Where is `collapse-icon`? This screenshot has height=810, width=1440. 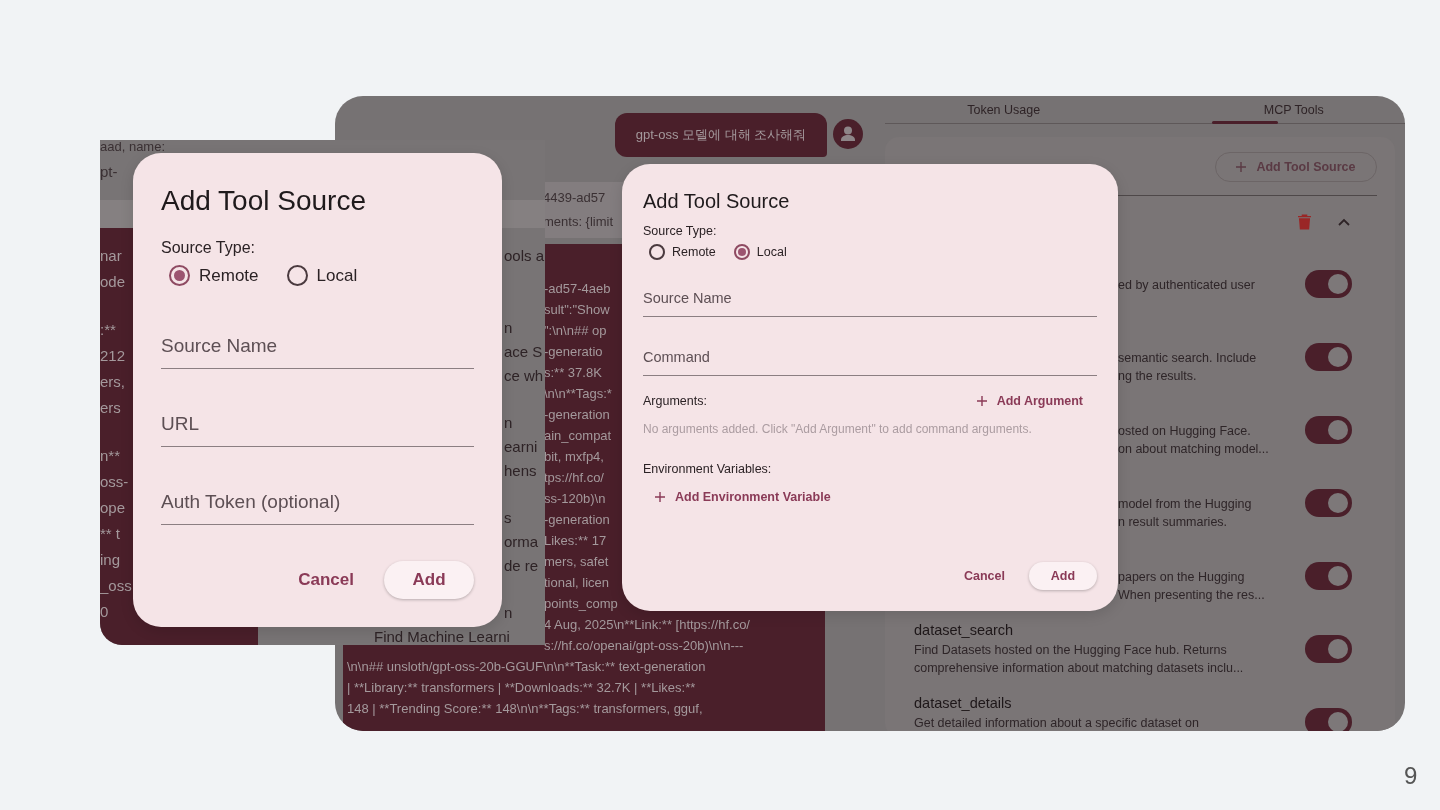
collapse-icon is located at coordinates (1344, 222).